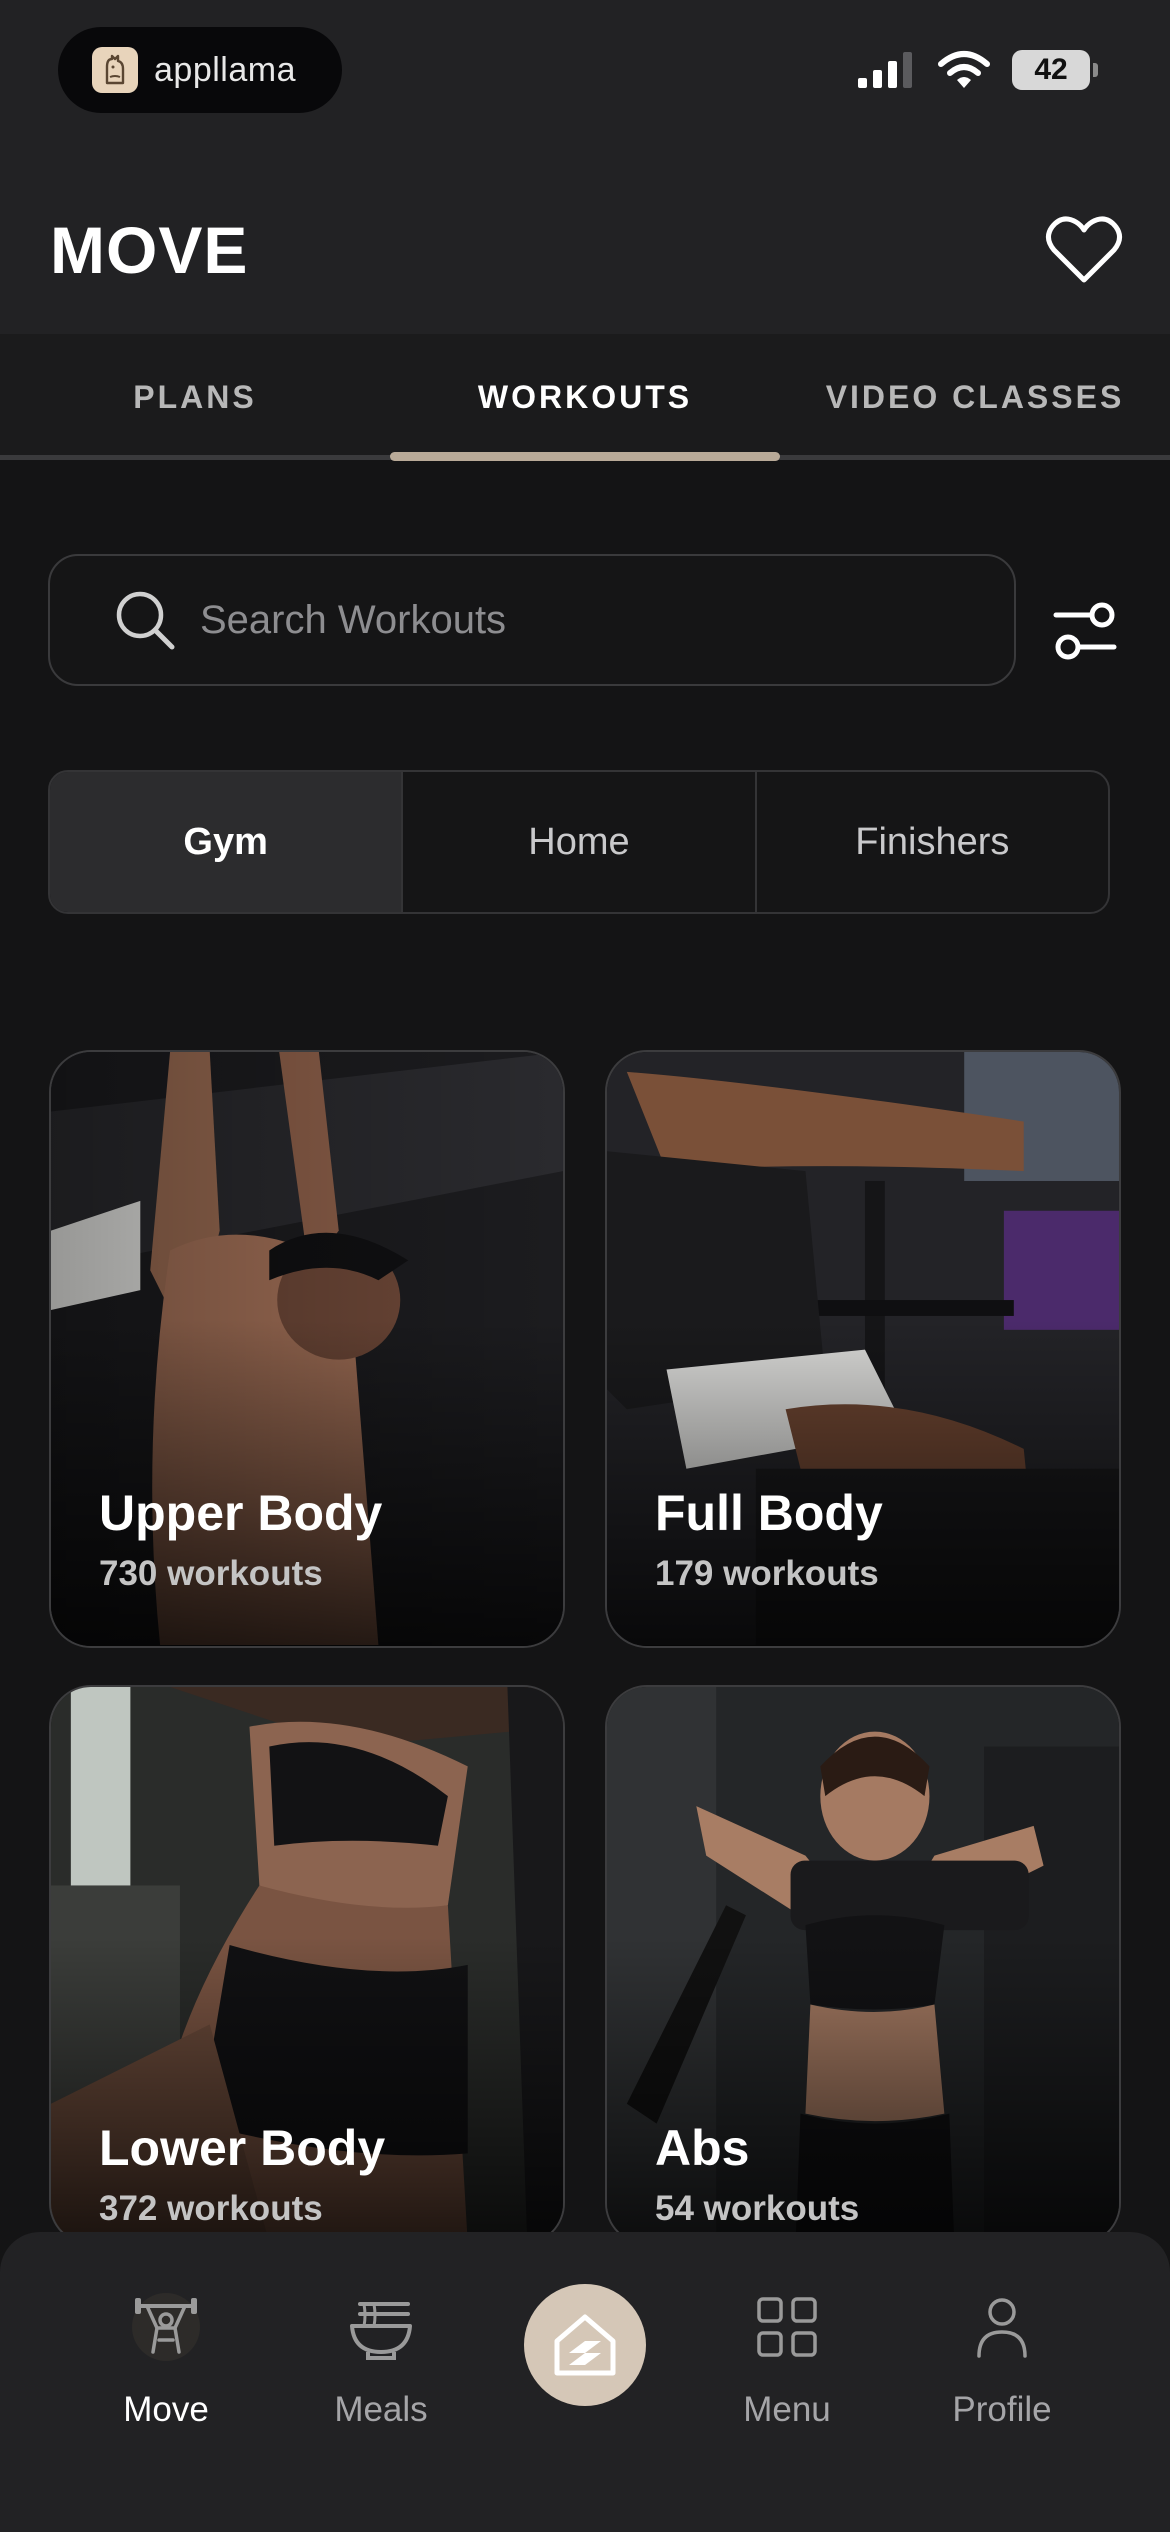 Image resolution: width=1170 pixels, height=2532 pixels. What do you see at coordinates (787, 2409) in the screenshot?
I see `nav-label-menu: Menu` at bounding box center [787, 2409].